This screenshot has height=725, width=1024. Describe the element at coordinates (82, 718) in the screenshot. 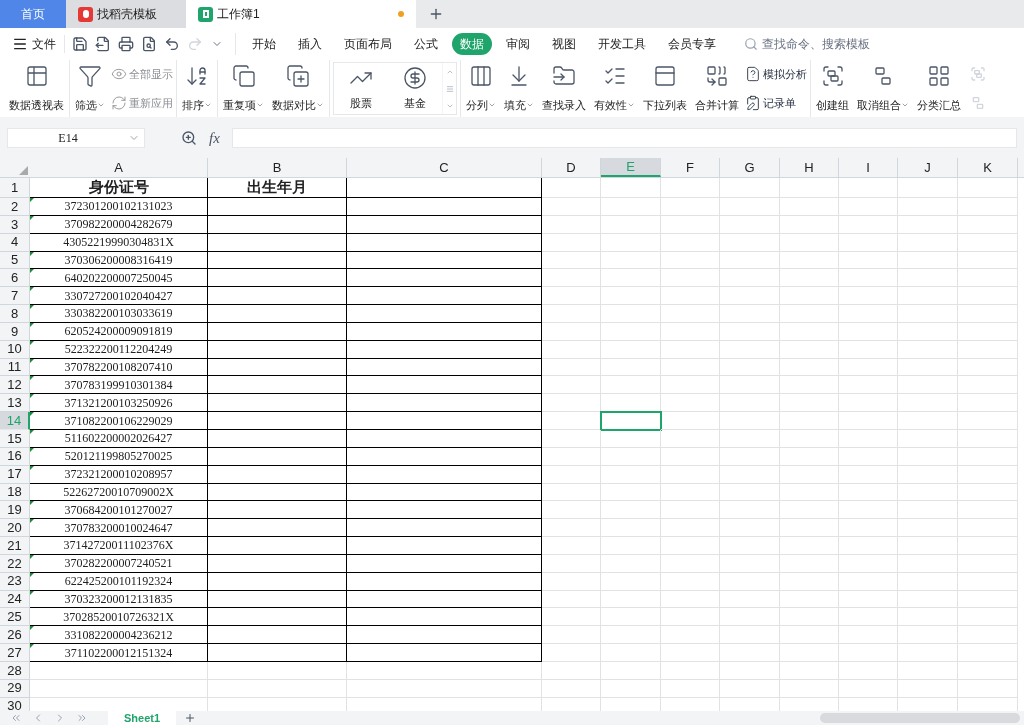

I see `last-sheet-icon` at that location.